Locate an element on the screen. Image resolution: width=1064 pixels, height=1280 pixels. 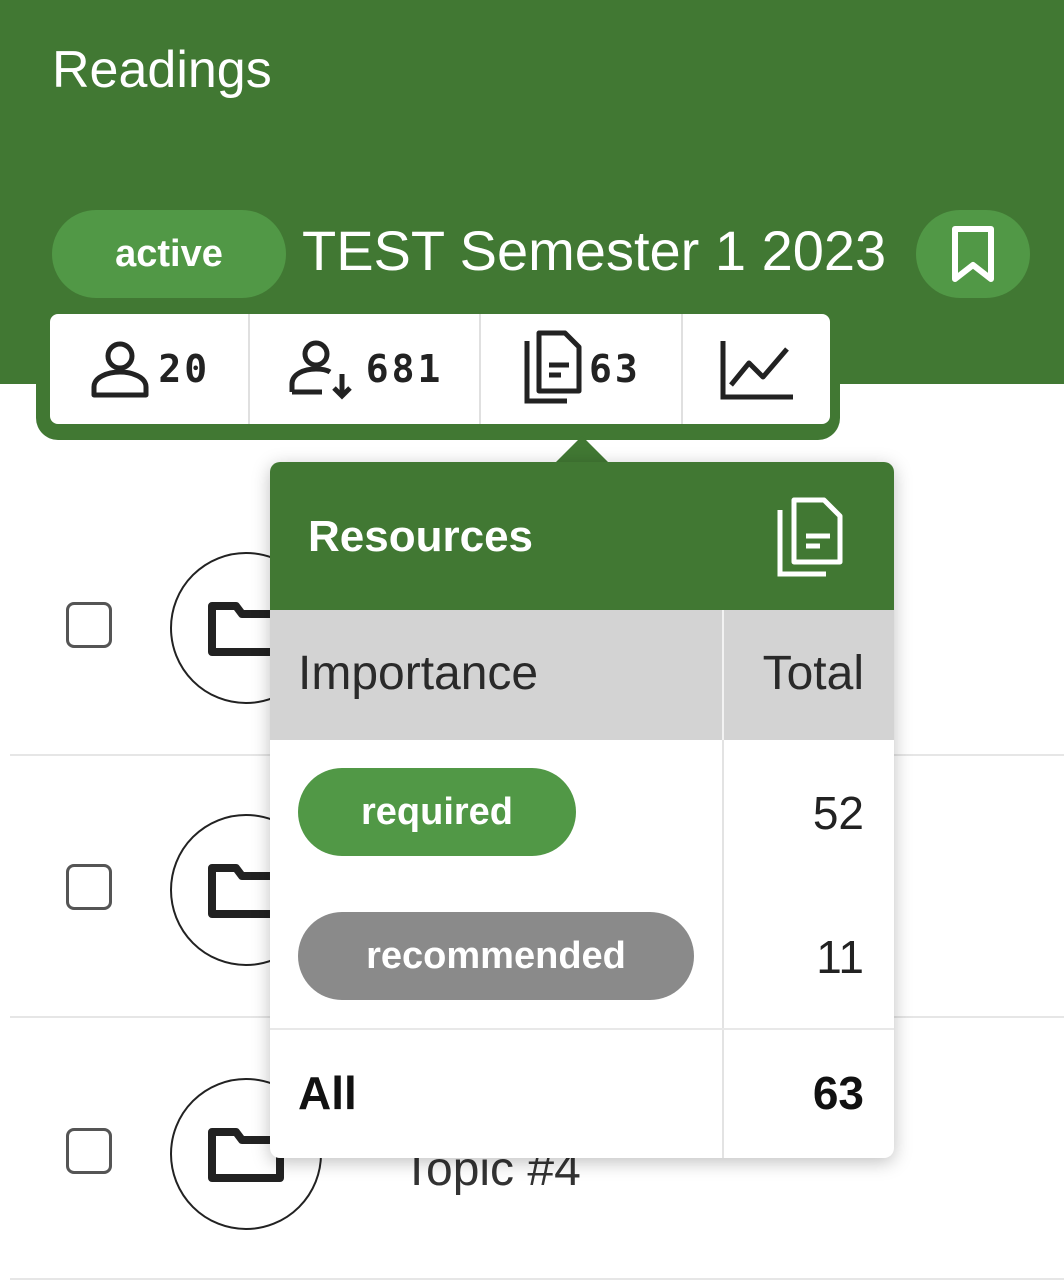
popover-arrow is located at coordinates (582, 450).